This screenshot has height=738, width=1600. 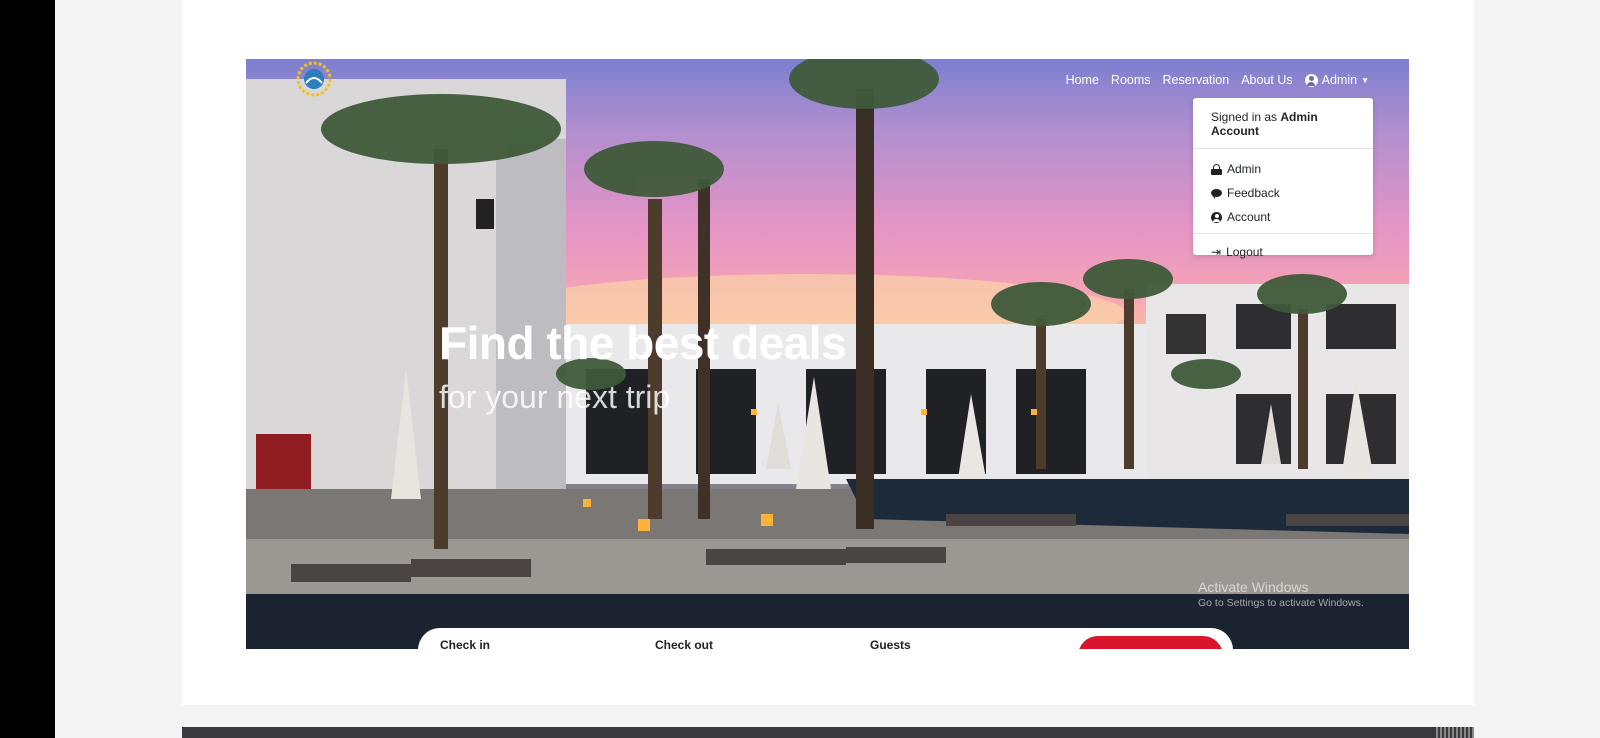 What do you see at coordinates (1283, 193) in the screenshot?
I see `menu-item-feedback: Feedback` at bounding box center [1283, 193].